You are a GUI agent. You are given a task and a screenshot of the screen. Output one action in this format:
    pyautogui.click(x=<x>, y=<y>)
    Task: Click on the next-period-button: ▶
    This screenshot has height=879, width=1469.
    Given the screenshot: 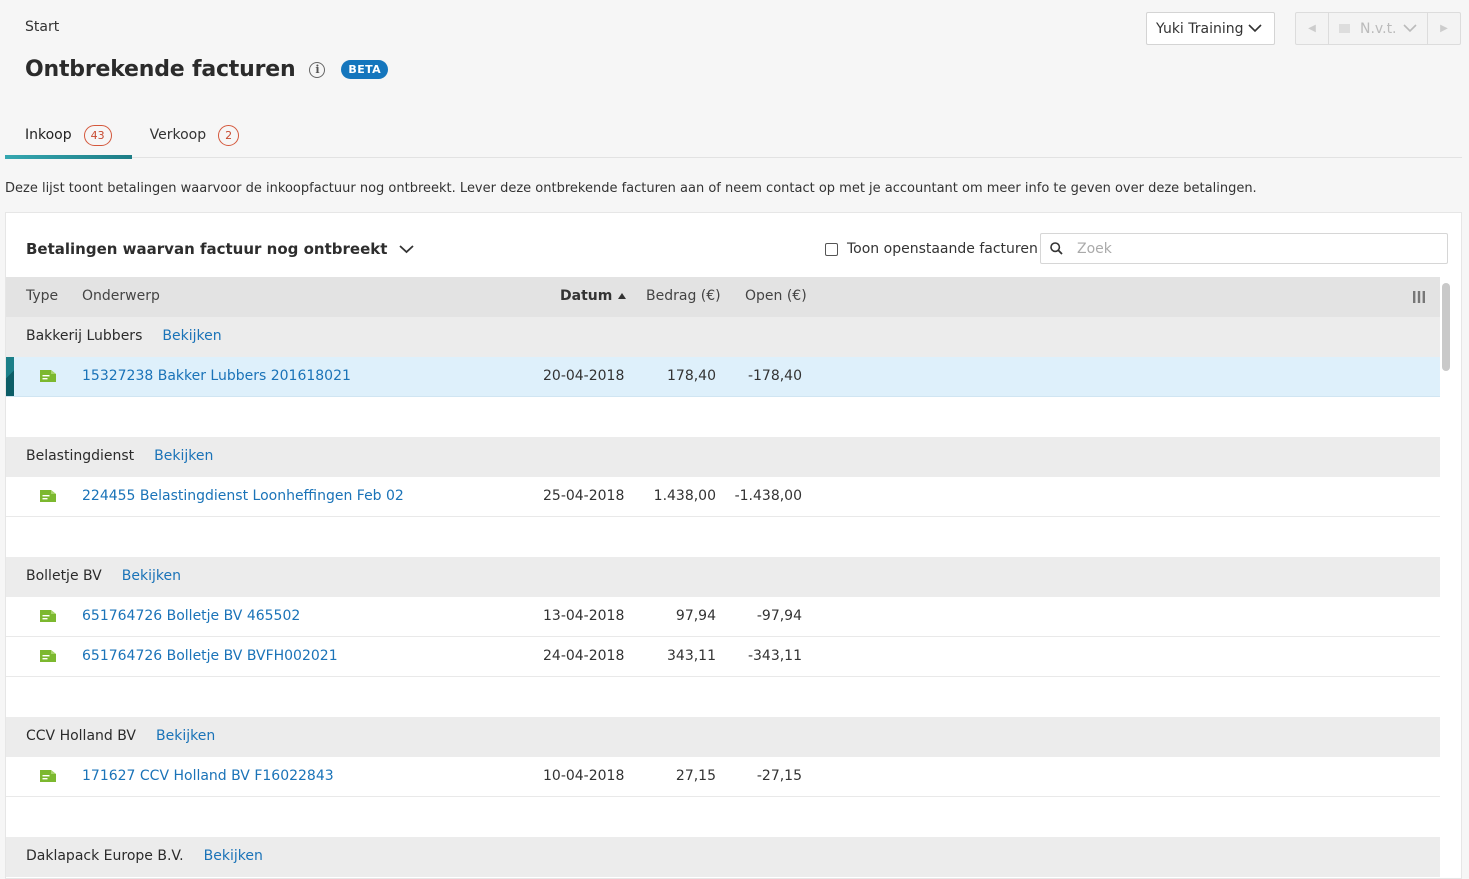 What is the action you would take?
    pyautogui.click(x=1443, y=28)
    